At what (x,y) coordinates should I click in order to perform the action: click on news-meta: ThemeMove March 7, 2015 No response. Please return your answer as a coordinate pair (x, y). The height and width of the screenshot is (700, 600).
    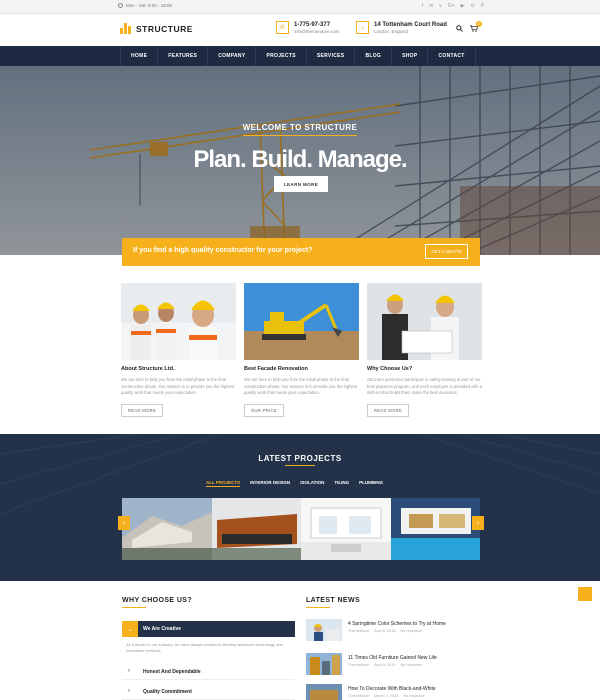
    Looking at the image, I should click on (386, 696).